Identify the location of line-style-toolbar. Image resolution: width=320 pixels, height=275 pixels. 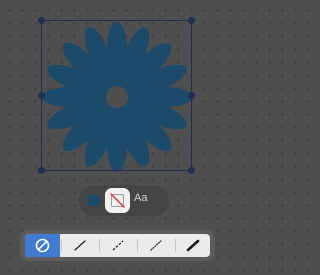
(117, 245).